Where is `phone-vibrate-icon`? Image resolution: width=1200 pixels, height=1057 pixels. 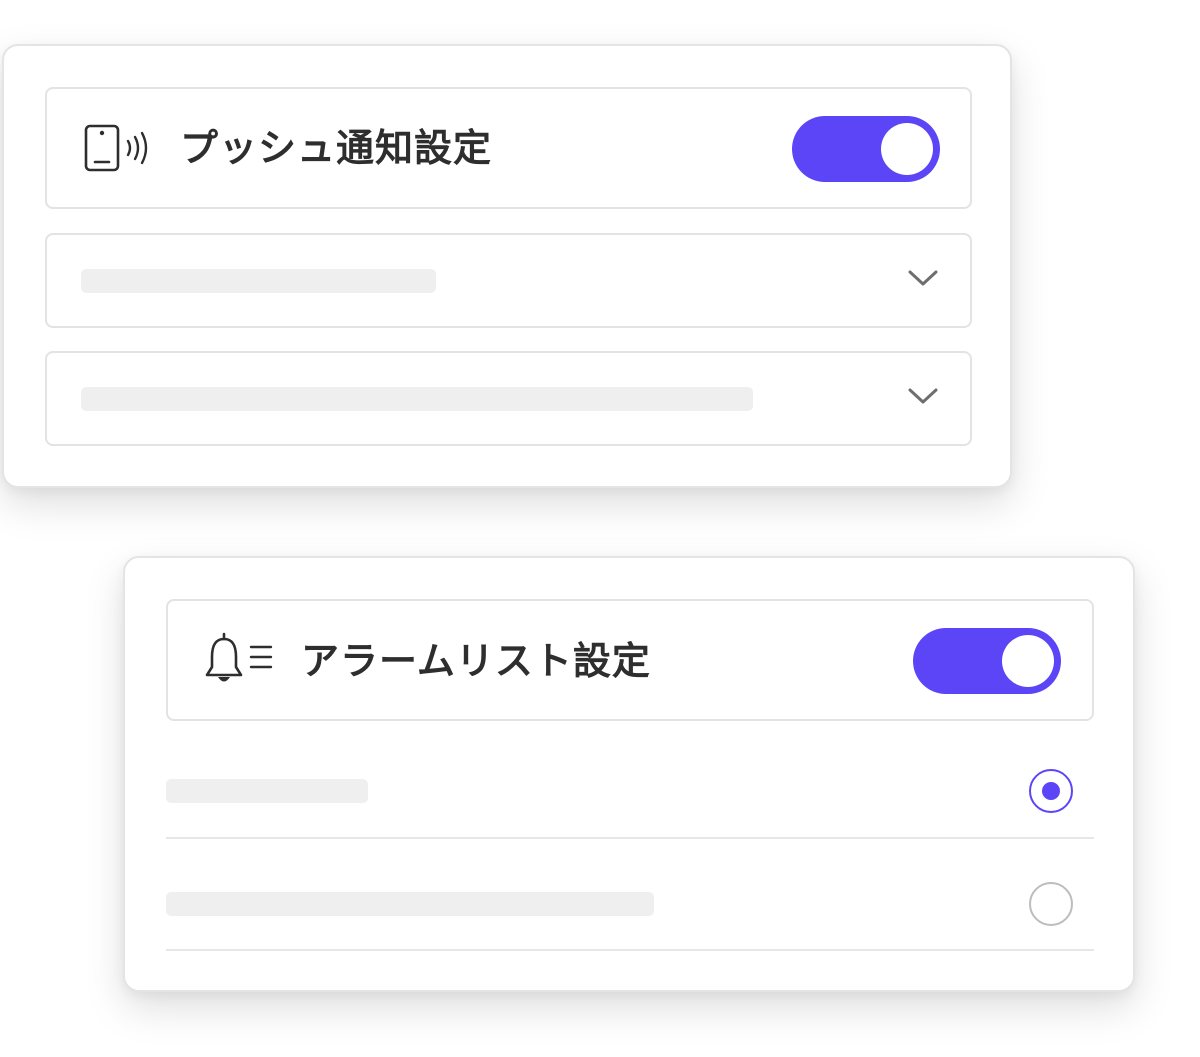 phone-vibrate-icon is located at coordinates (121, 151).